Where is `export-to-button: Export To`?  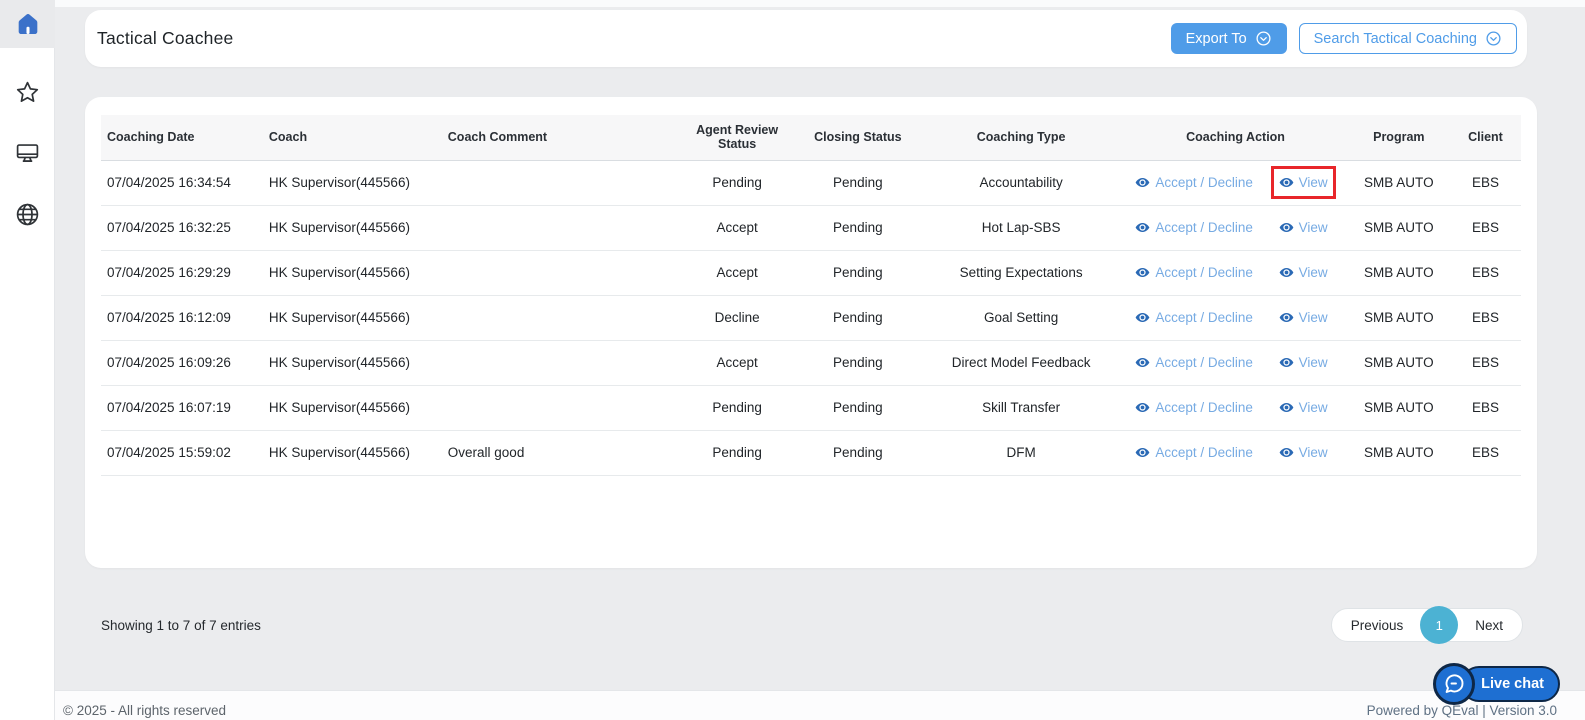
export-to-button: Export To is located at coordinates (1228, 38).